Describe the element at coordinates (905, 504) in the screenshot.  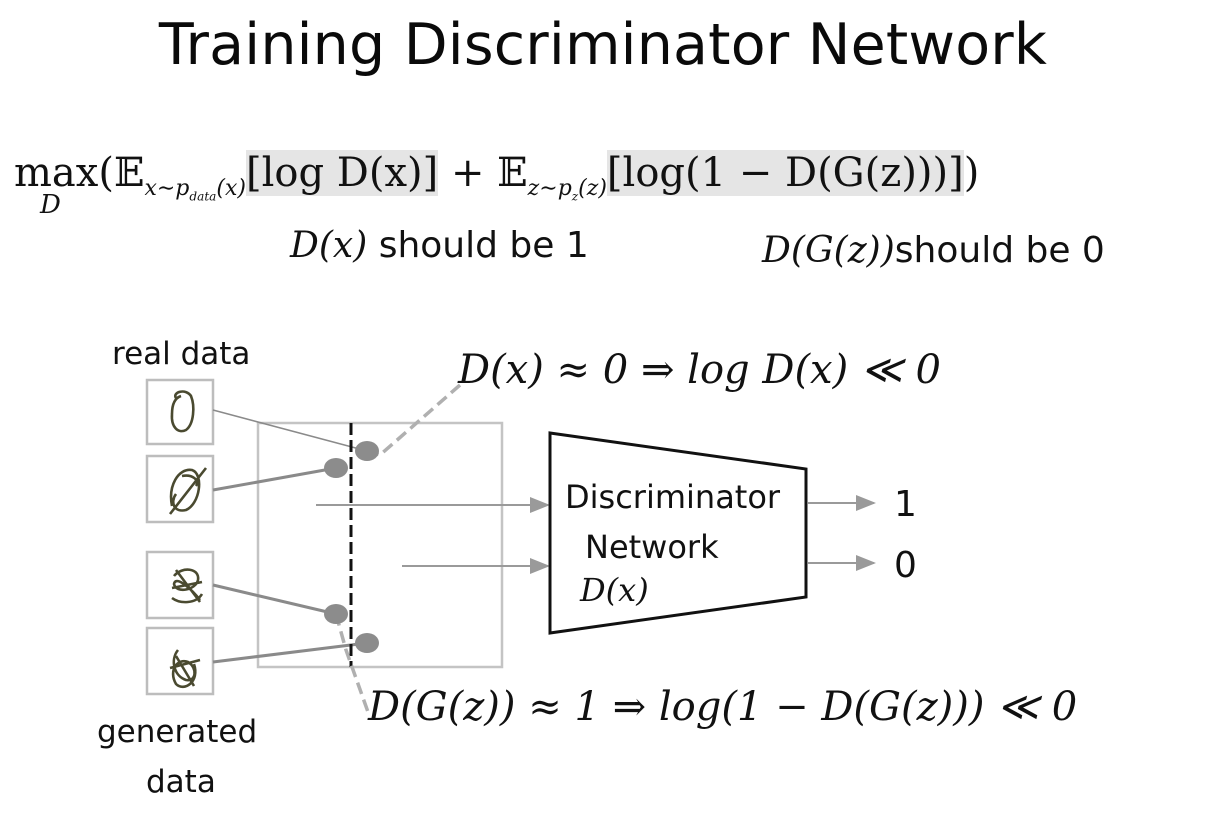
I see `output-real: 1` at that location.